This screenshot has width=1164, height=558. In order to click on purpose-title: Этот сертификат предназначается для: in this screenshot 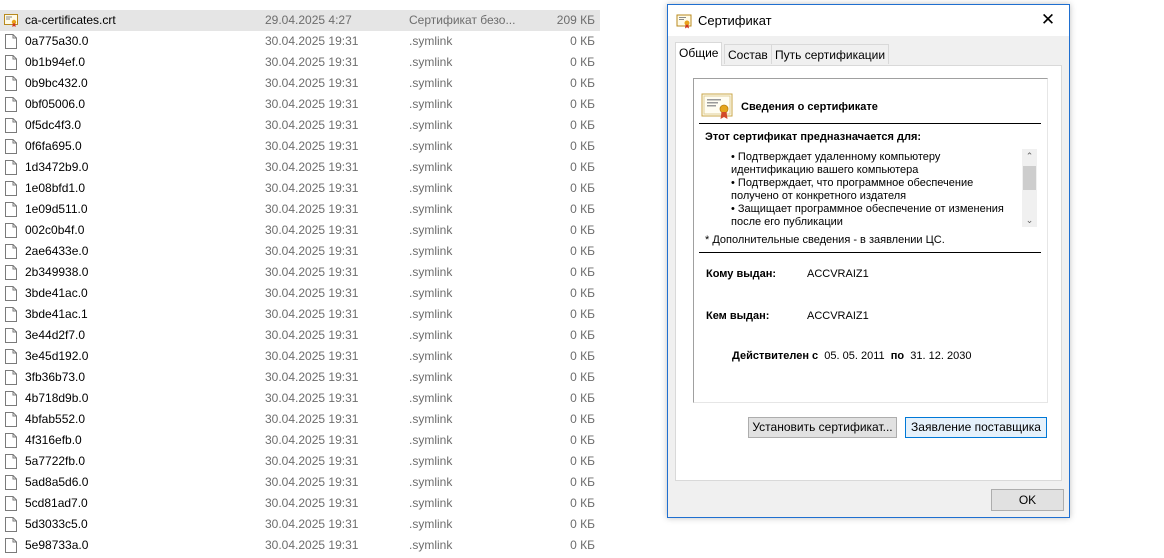, I will do `click(813, 137)`.